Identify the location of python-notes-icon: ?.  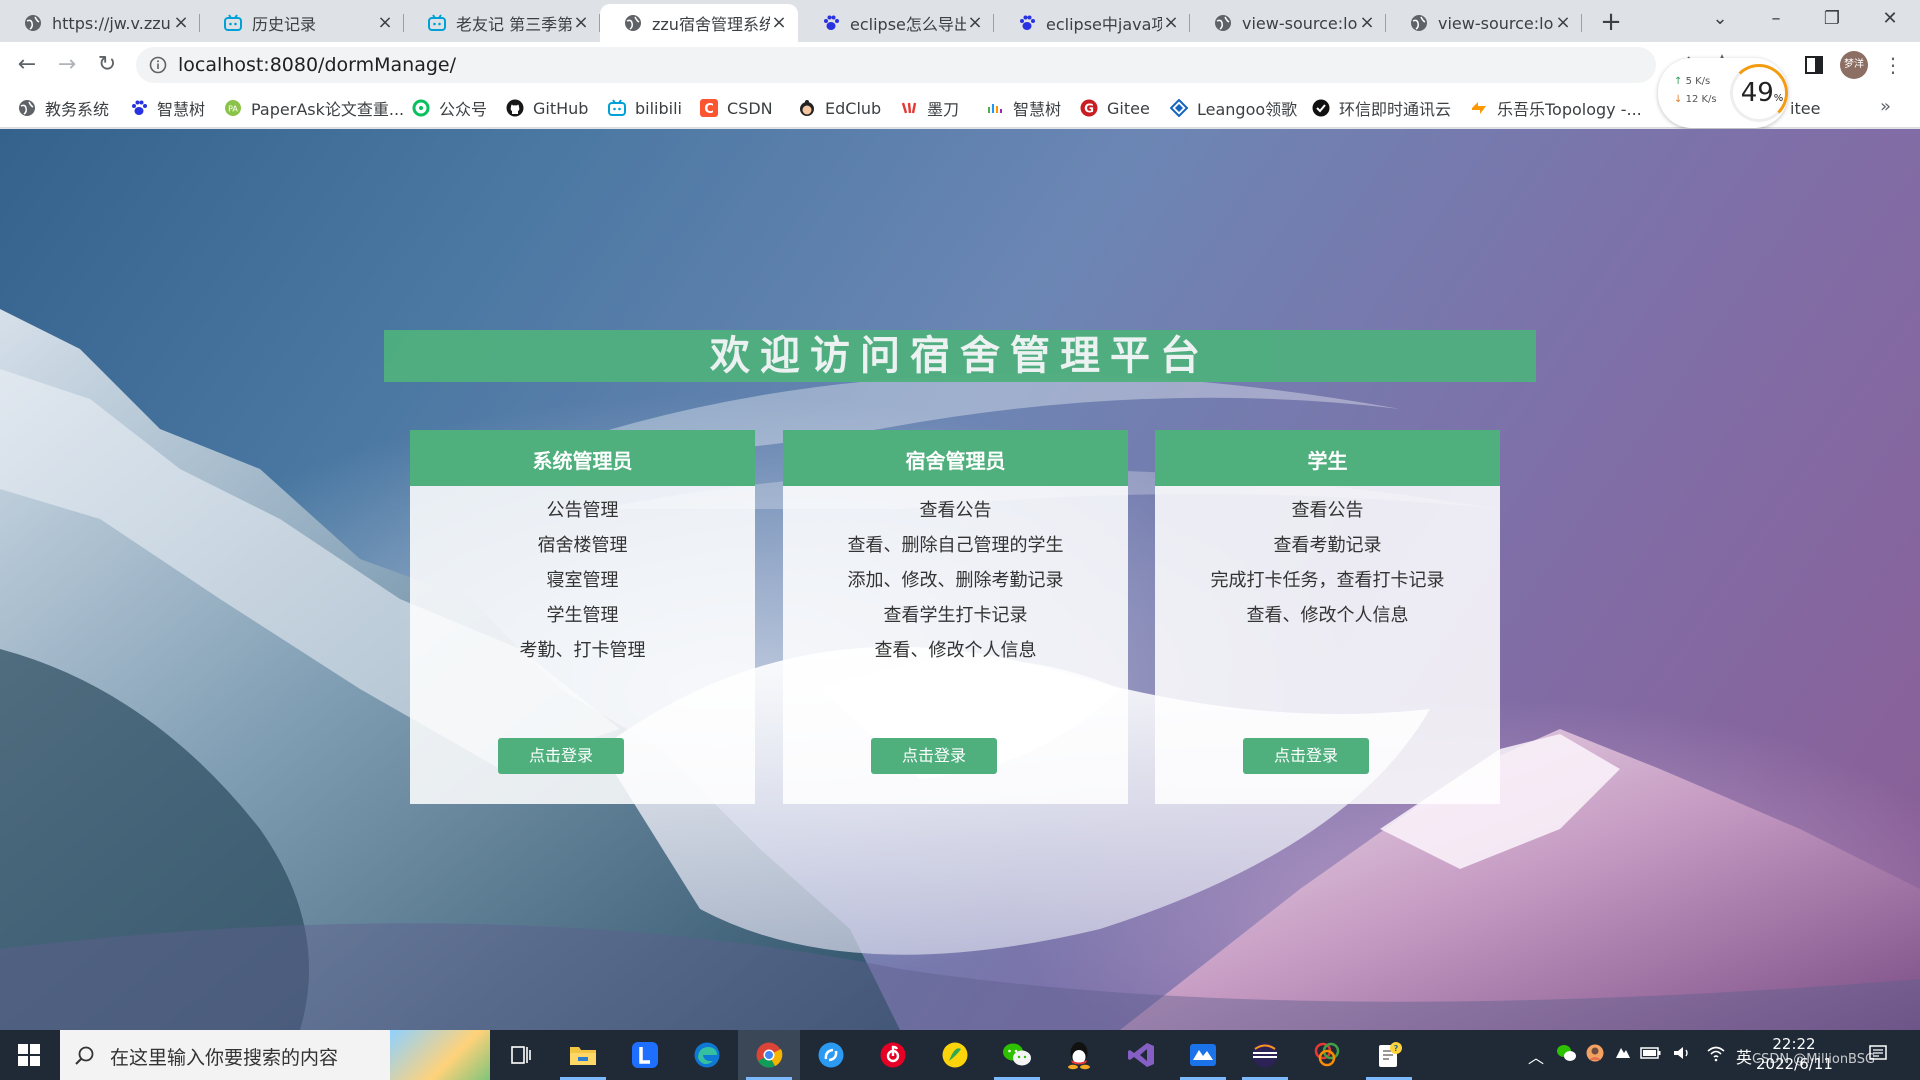
(1389, 1055).